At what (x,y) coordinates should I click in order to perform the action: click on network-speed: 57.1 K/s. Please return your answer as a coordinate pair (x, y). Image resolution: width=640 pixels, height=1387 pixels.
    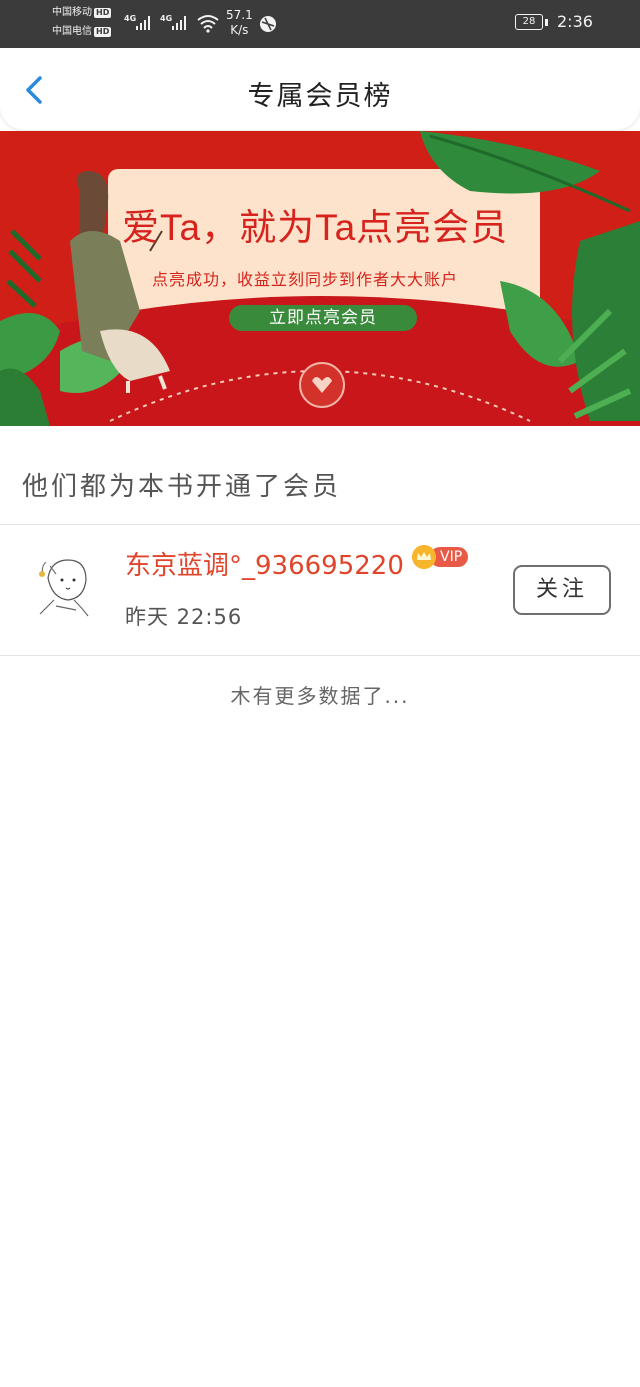
    Looking at the image, I should click on (239, 23).